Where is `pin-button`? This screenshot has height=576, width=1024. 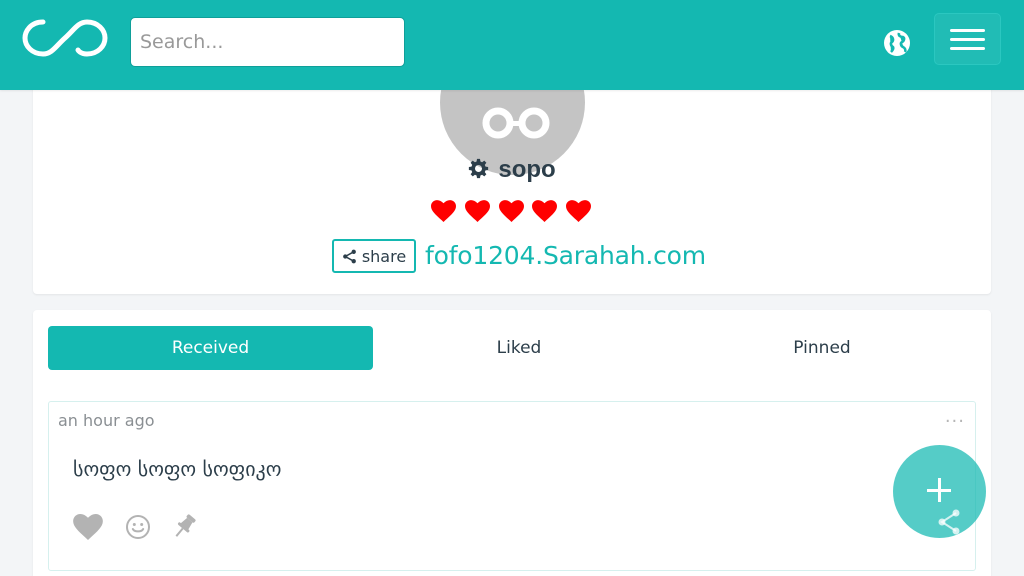 pin-button is located at coordinates (184, 527).